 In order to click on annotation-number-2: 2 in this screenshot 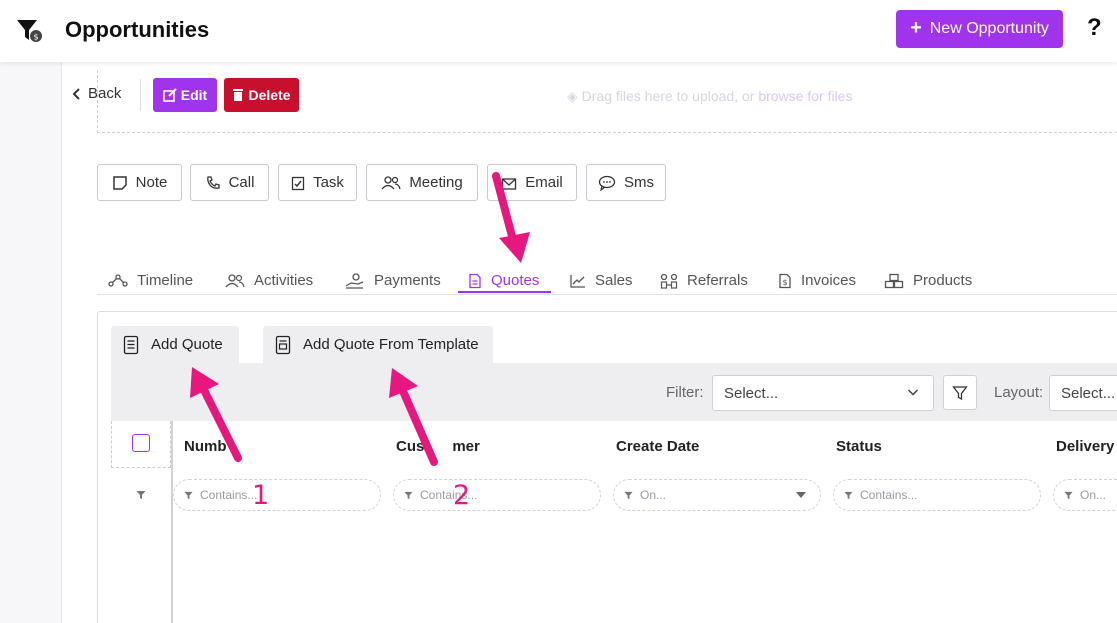, I will do `click(462, 495)`.